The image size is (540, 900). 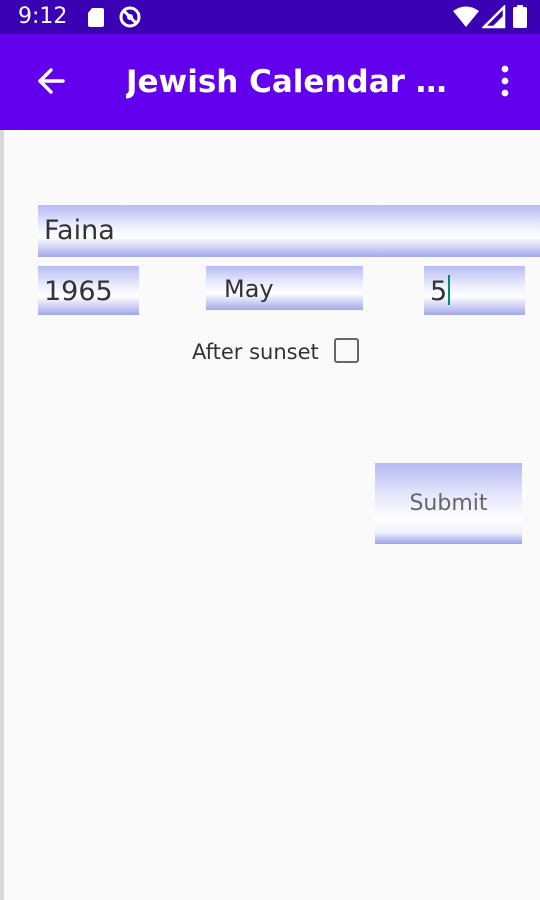 What do you see at coordinates (2, 515) in the screenshot?
I see `screen-edge` at bounding box center [2, 515].